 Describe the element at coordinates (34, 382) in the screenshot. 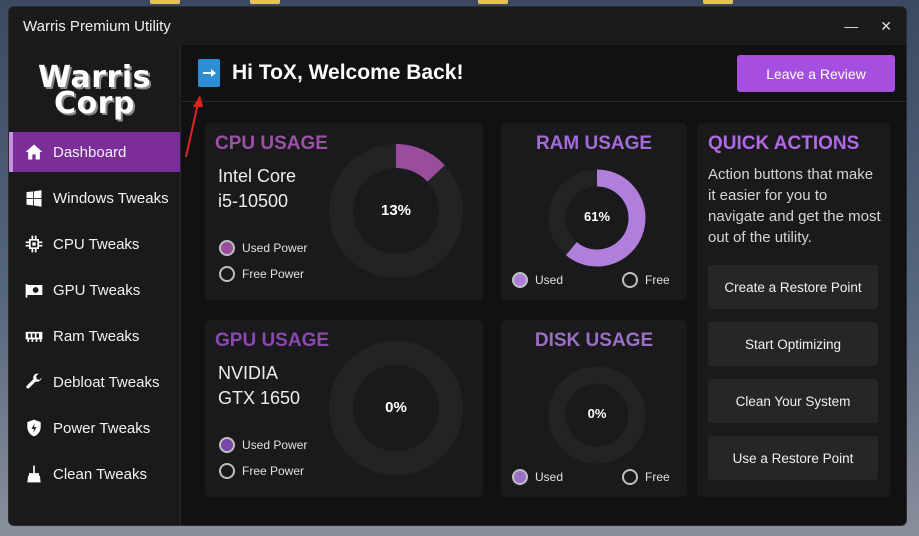

I see `wrench-icon` at that location.